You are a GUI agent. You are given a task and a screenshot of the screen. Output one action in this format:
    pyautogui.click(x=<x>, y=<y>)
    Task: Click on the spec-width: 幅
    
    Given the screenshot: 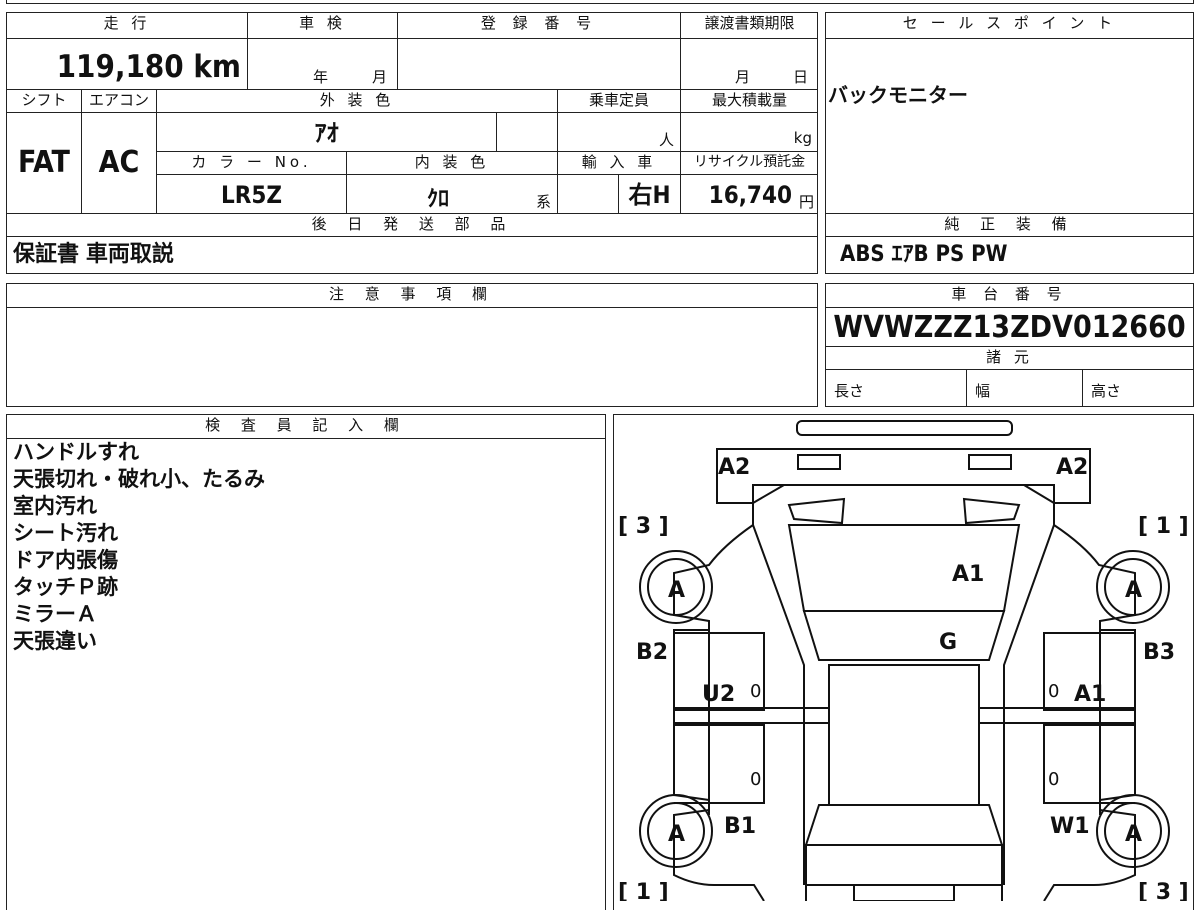 What is the action you would take?
    pyautogui.click(x=1024, y=388)
    